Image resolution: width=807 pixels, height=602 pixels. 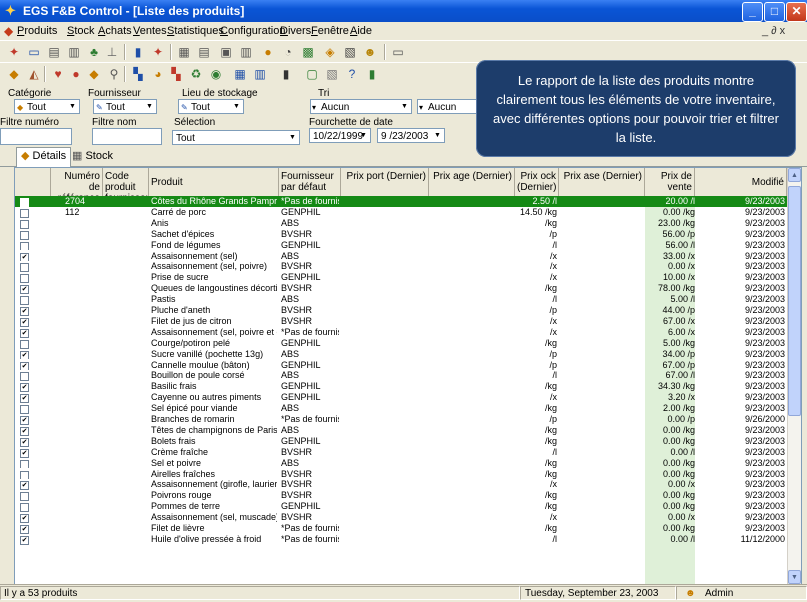 What do you see at coordinates (226, 52) in the screenshot?
I see `calendar-icon: ▣` at bounding box center [226, 52].